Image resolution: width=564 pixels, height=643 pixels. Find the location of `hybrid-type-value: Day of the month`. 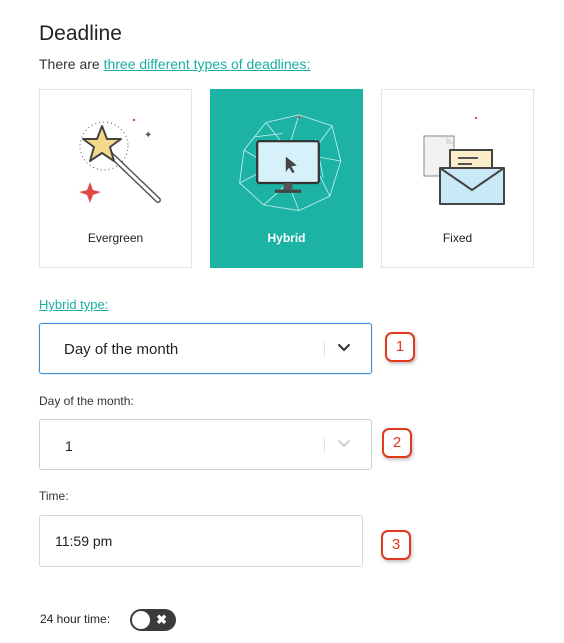

hybrid-type-value: Day of the month is located at coordinates (121, 349).